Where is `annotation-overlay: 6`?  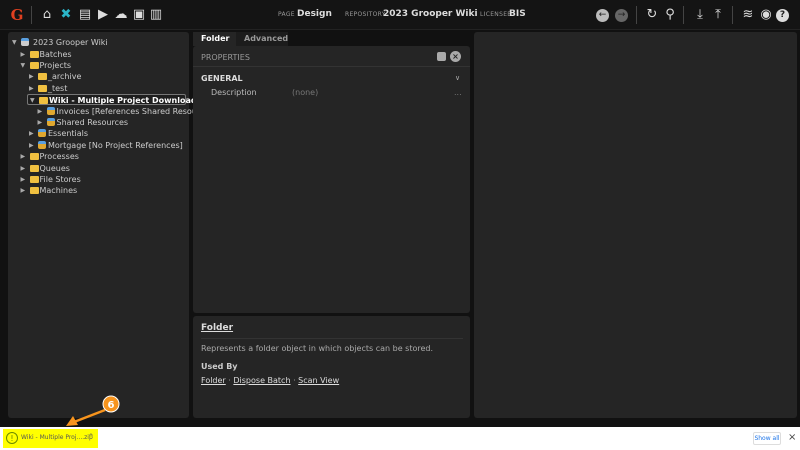
annotation-overlay: 6 is located at coordinates (93, 410).